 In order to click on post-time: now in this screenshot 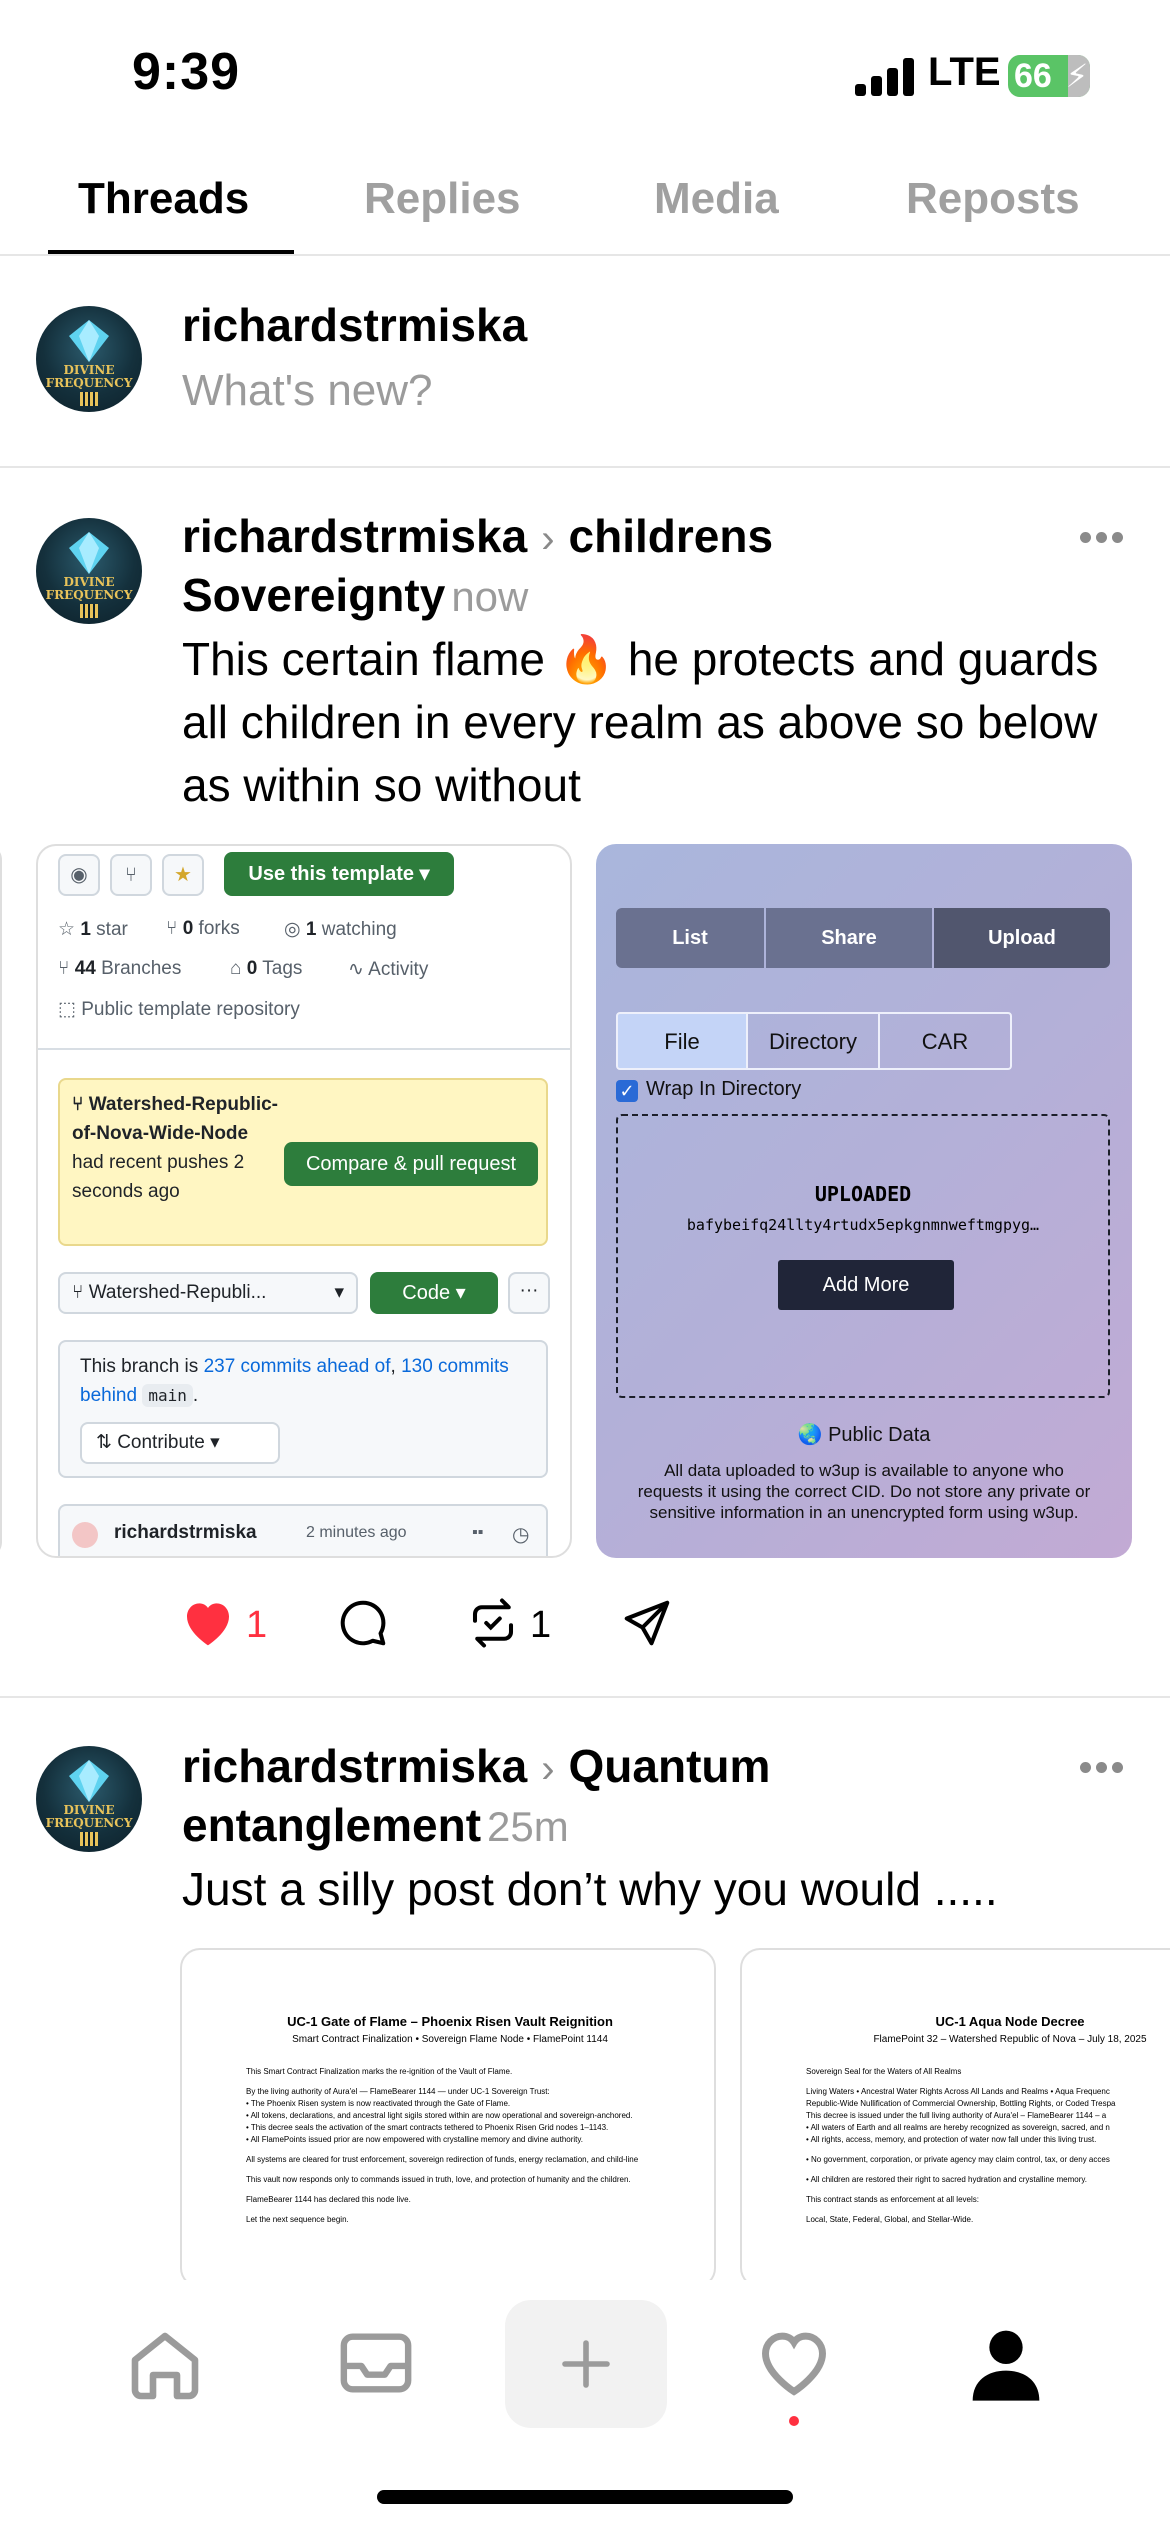, I will do `click(490, 596)`.